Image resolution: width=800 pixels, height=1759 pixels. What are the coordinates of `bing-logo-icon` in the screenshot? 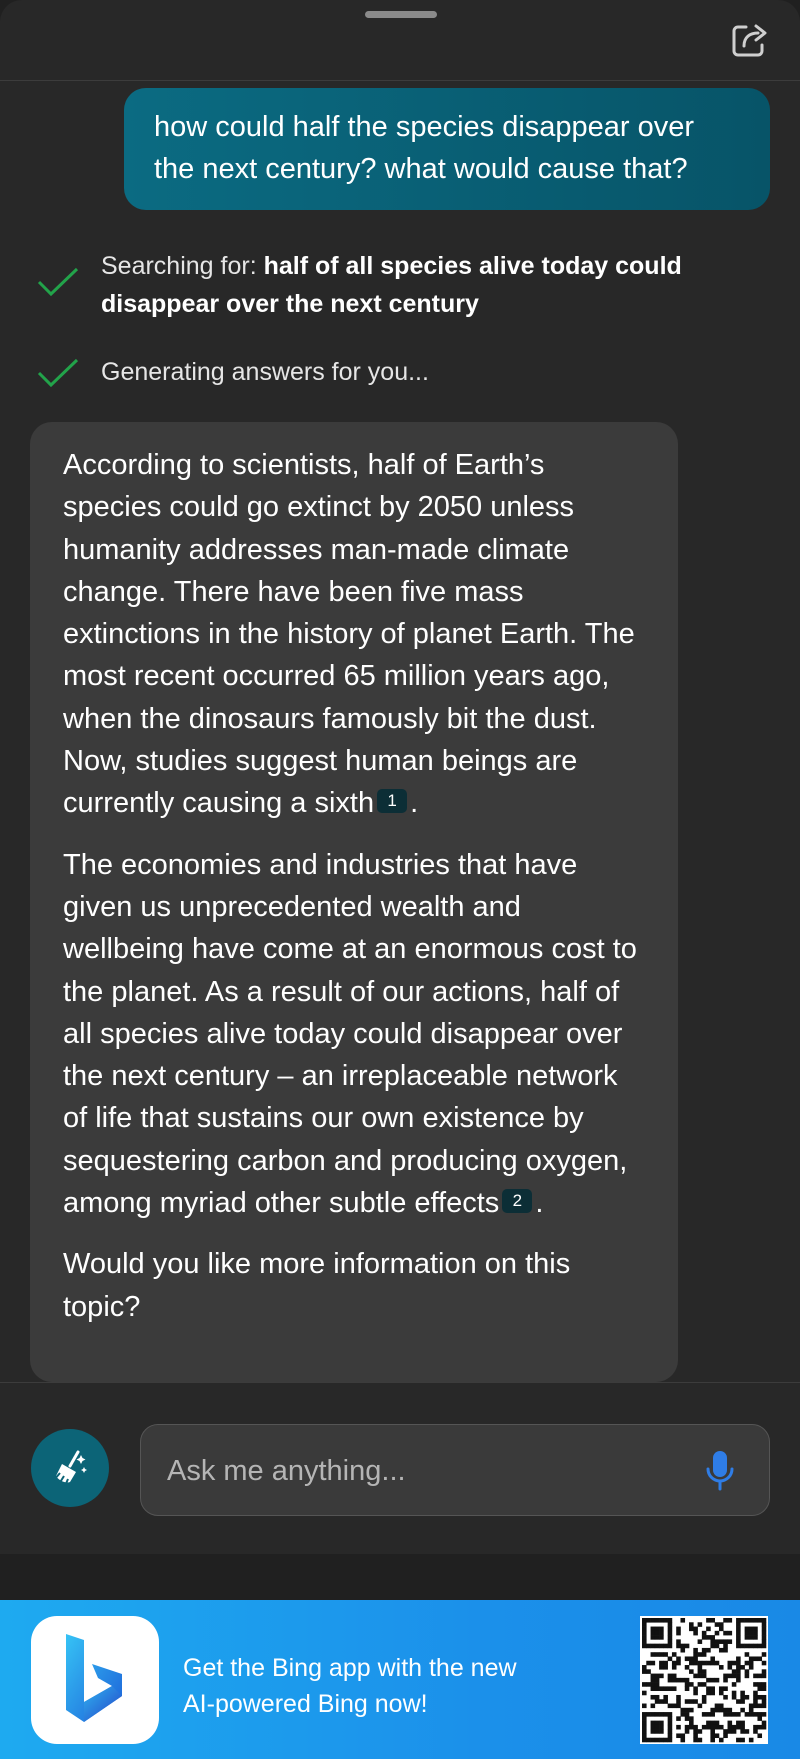 It's located at (94, 1678).